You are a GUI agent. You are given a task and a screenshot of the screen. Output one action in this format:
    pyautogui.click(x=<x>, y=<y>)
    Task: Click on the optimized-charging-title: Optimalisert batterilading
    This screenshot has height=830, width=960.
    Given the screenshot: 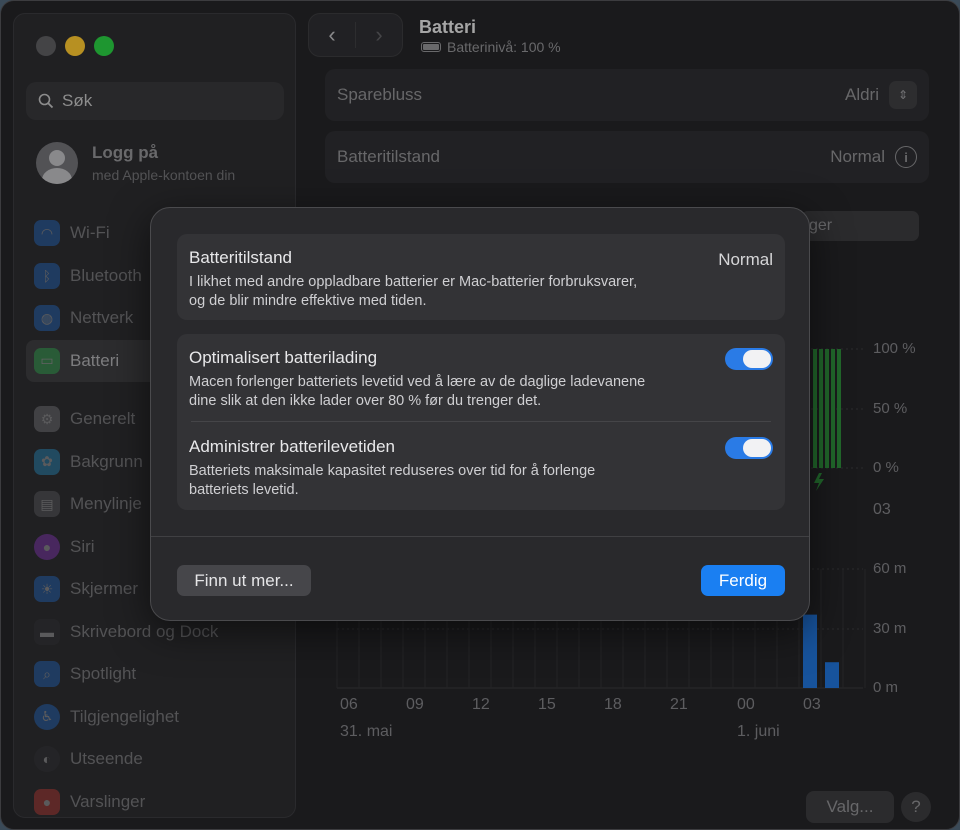 What is the action you would take?
    pyautogui.click(x=283, y=357)
    